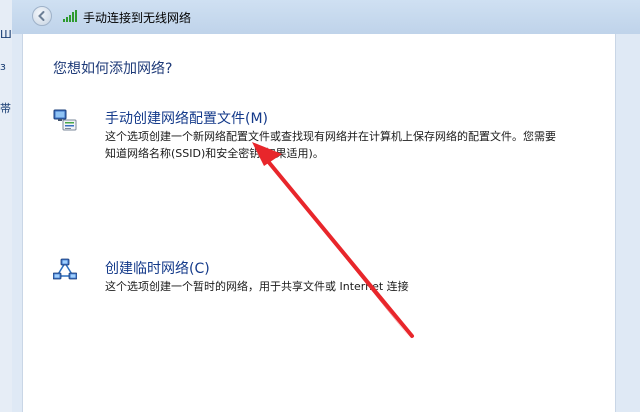  Describe the element at coordinates (65, 269) in the screenshot. I see `adhoc-network-icon` at that location.